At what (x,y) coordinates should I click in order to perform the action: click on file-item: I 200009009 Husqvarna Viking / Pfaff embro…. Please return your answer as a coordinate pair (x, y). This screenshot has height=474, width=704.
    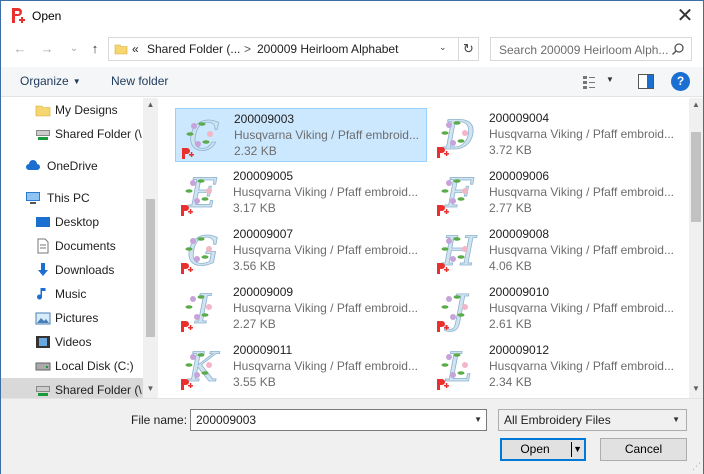
    Looking at the image, I should click on (301, 309).